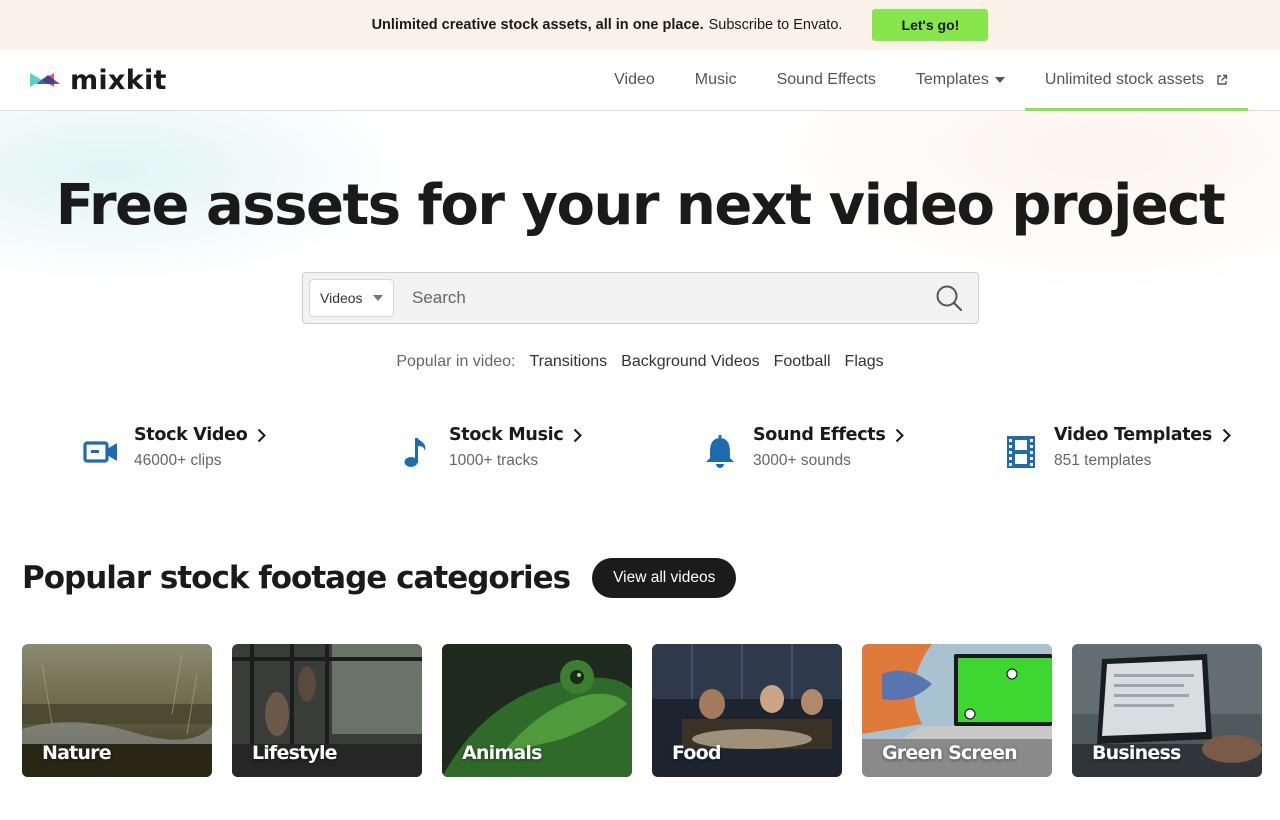  What do you see at coordinates (506, 435) in the screenshot?
I see `asset-title: Stock Music` at bounding box center [506, 435].